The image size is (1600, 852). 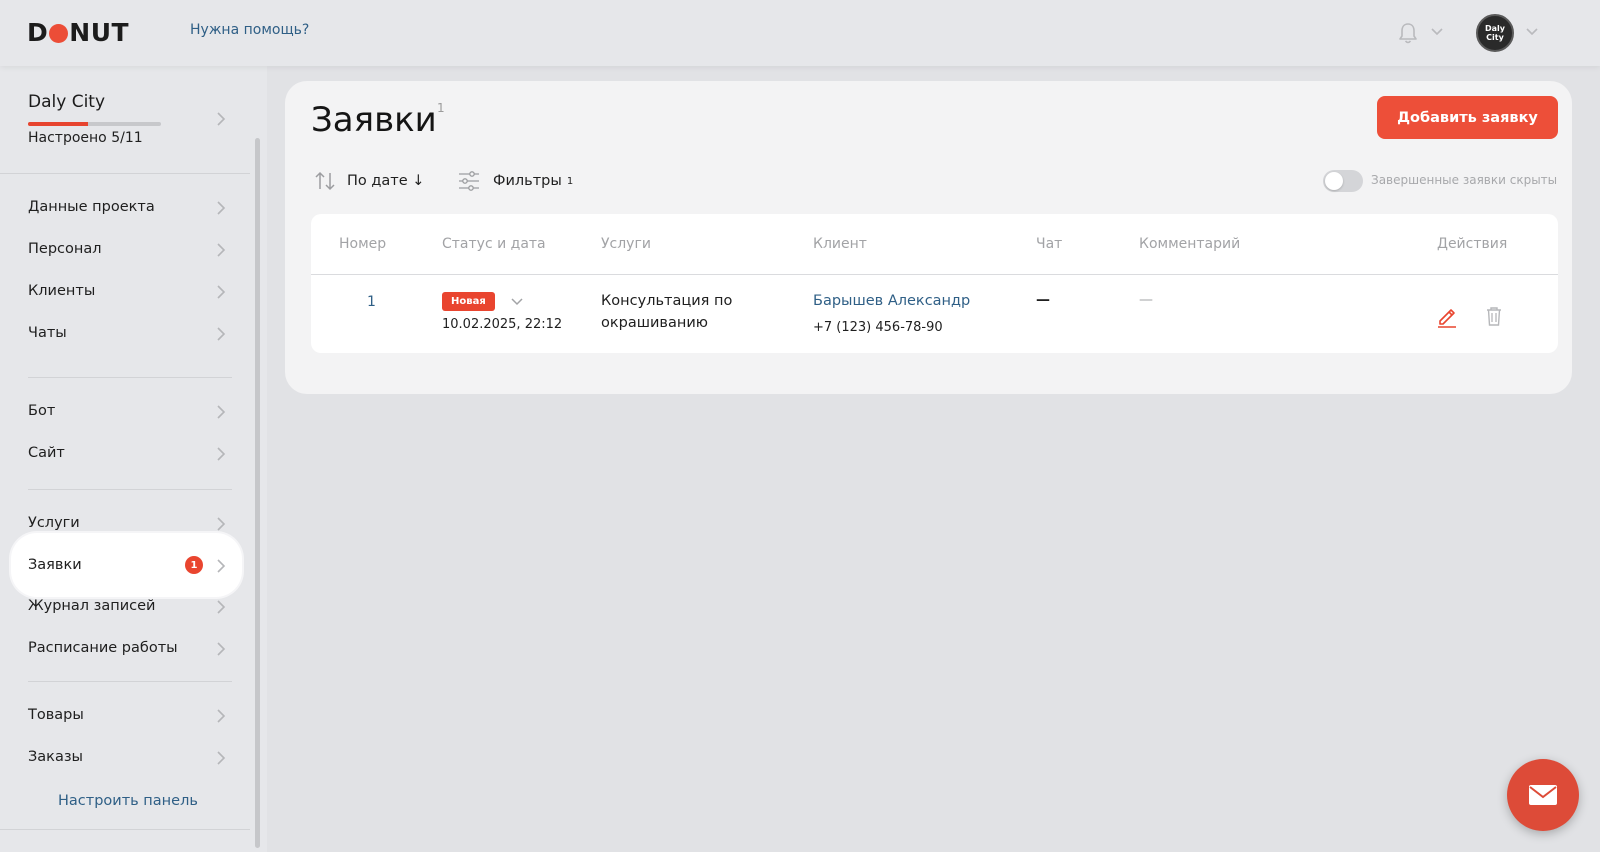 What do you see at coordinates (878, 327) in the screenshot?
I see `client-phone: +7 (123) 456-78-90` at bounding box center [878, 327].